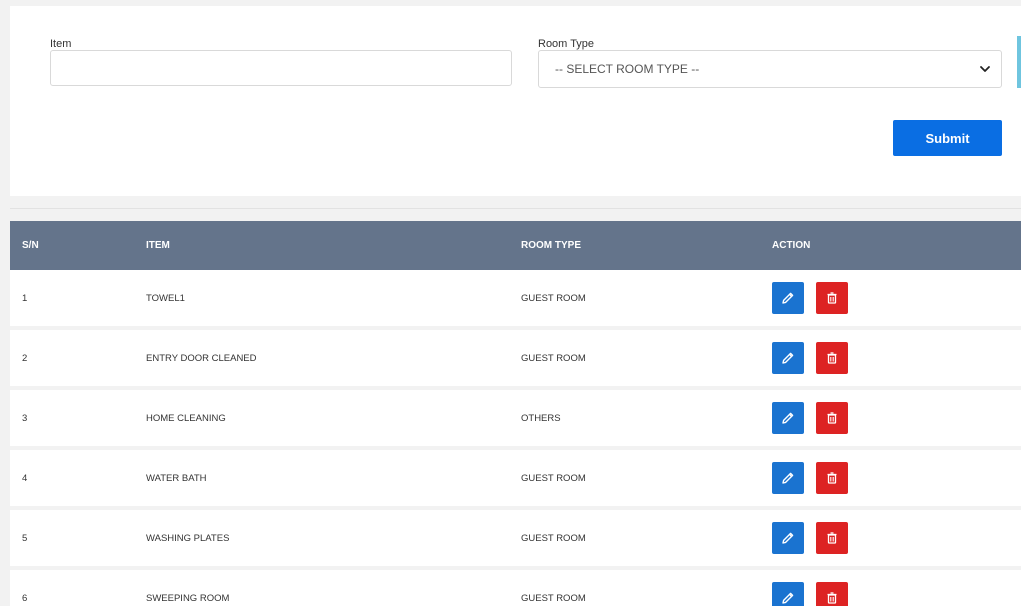 The height and width of the screenshot is (606, 1021). I want to click on scroll-accent-bar, so click(1019, 62).